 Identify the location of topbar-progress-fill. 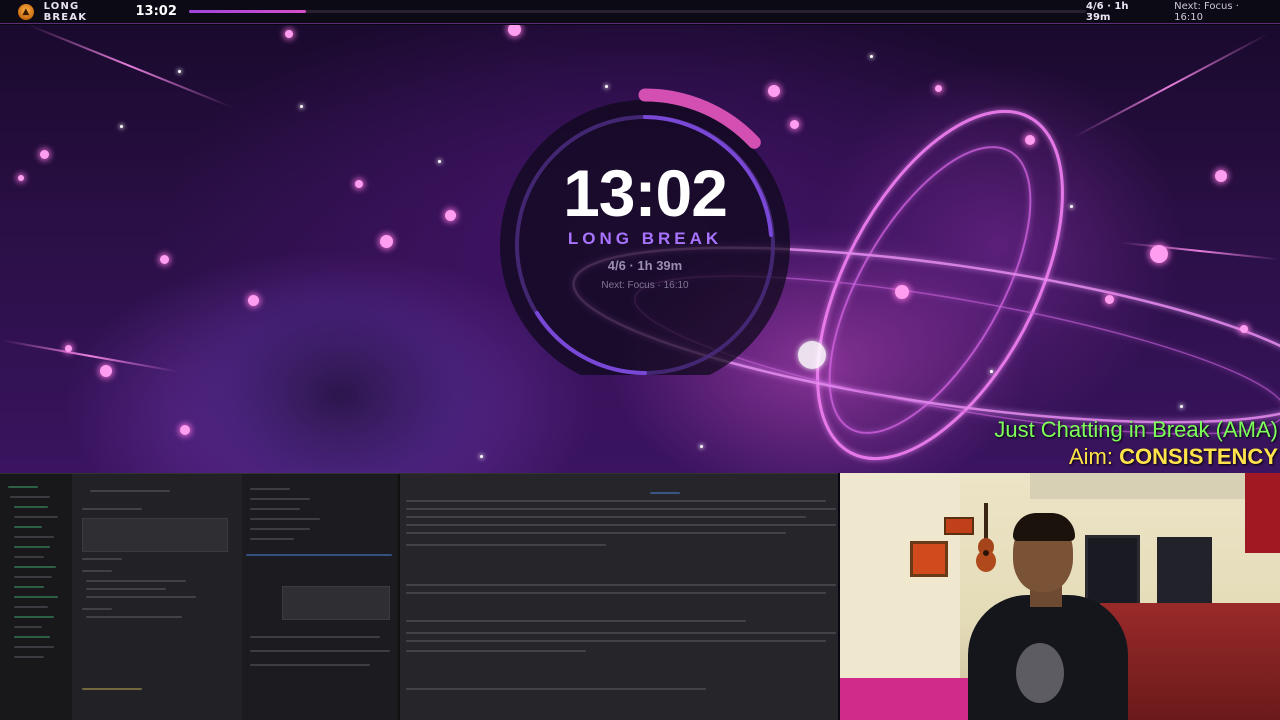
(247, 11).